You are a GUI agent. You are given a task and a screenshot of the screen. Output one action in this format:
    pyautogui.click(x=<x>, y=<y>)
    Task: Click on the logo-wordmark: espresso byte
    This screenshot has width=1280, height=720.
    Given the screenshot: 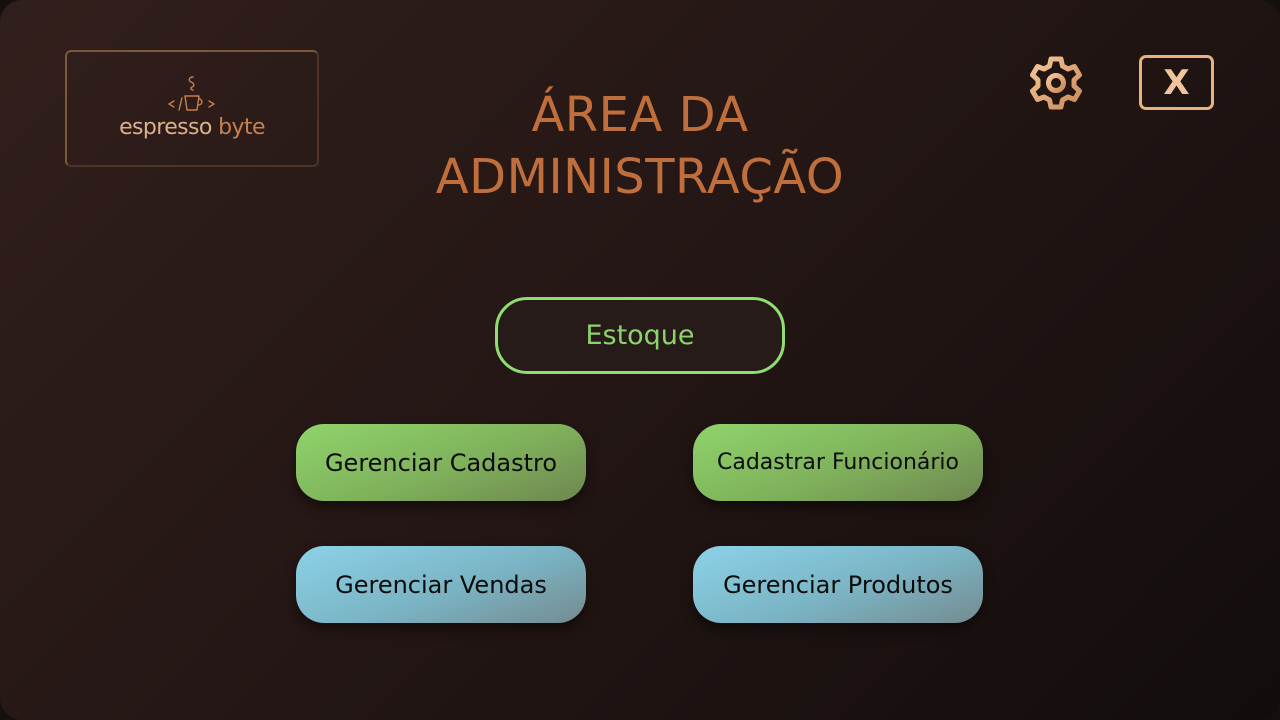 What is the action you would take?
    pyautogui.click(x=192, y=128)
    